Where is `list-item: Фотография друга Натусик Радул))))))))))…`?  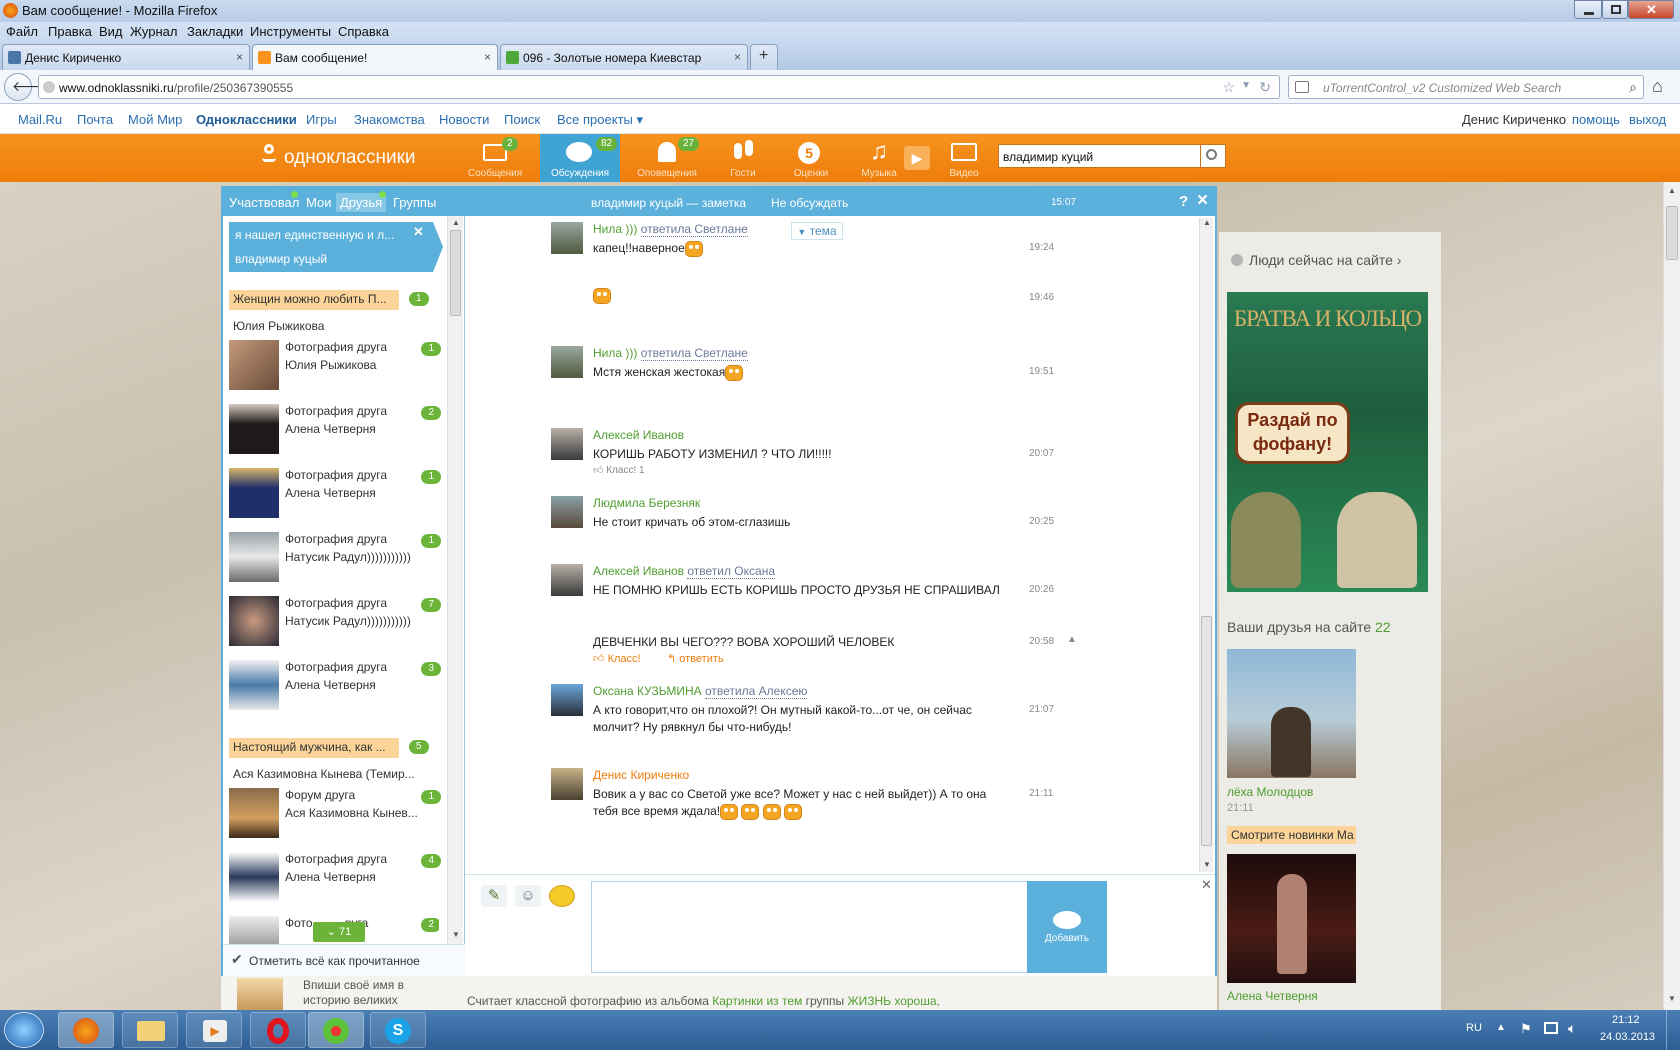
list-item: Фотография друга Натусик Радул))))))))))… is located at coordinates (335, 554).